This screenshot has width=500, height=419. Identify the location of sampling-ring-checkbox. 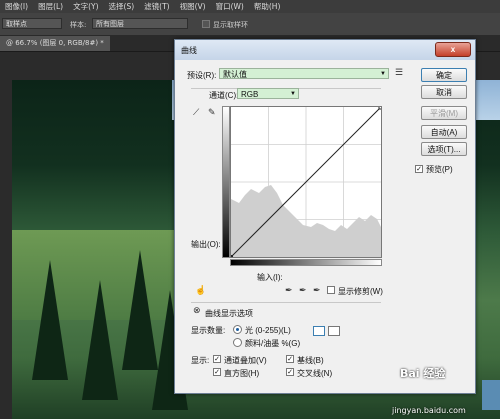
(206, 24).